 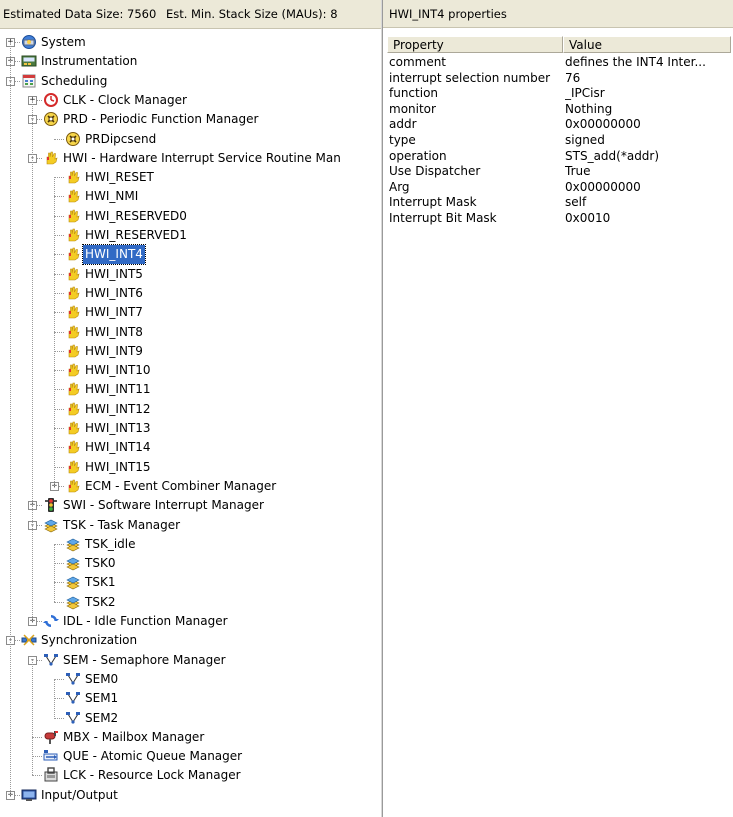 I want to click on tree-item-hwi-reserved1: HWI_RESERVED1, so click(x=190, y=235).